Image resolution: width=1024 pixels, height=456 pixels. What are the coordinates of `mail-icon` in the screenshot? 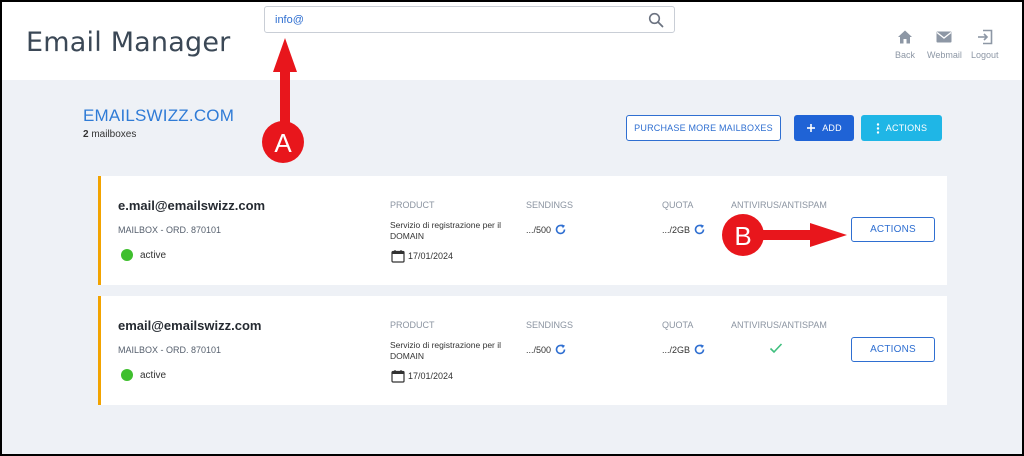 It's located at (944, 37).